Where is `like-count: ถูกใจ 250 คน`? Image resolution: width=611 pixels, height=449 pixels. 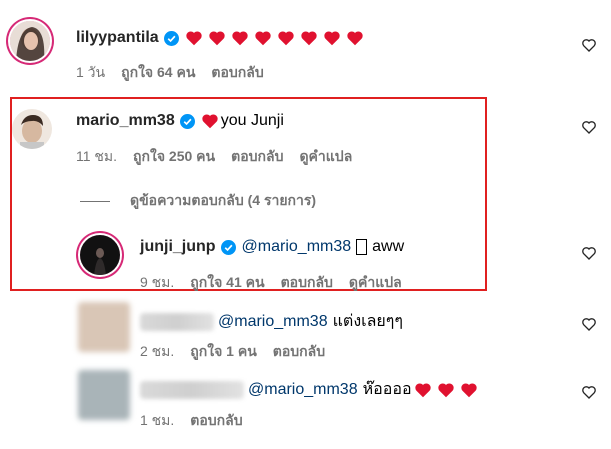 like-count: ถูกใจ 250 คน is located at coordinates (174, 157).